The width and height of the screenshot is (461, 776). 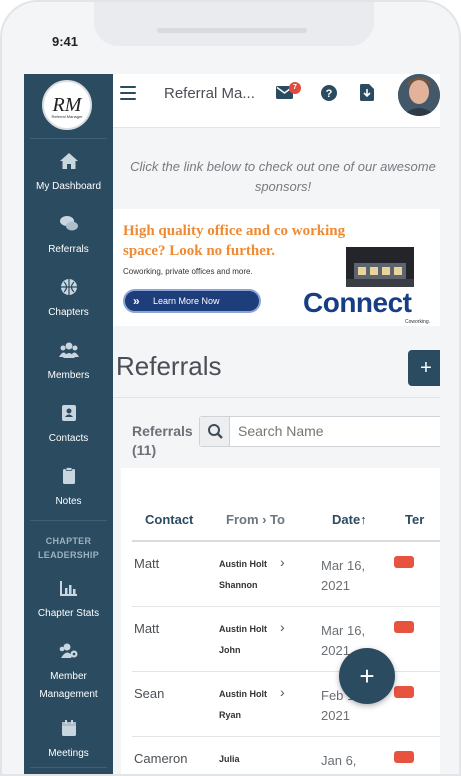 I want to click on sidebar-item-label: Members, so click(x=68, y=375).